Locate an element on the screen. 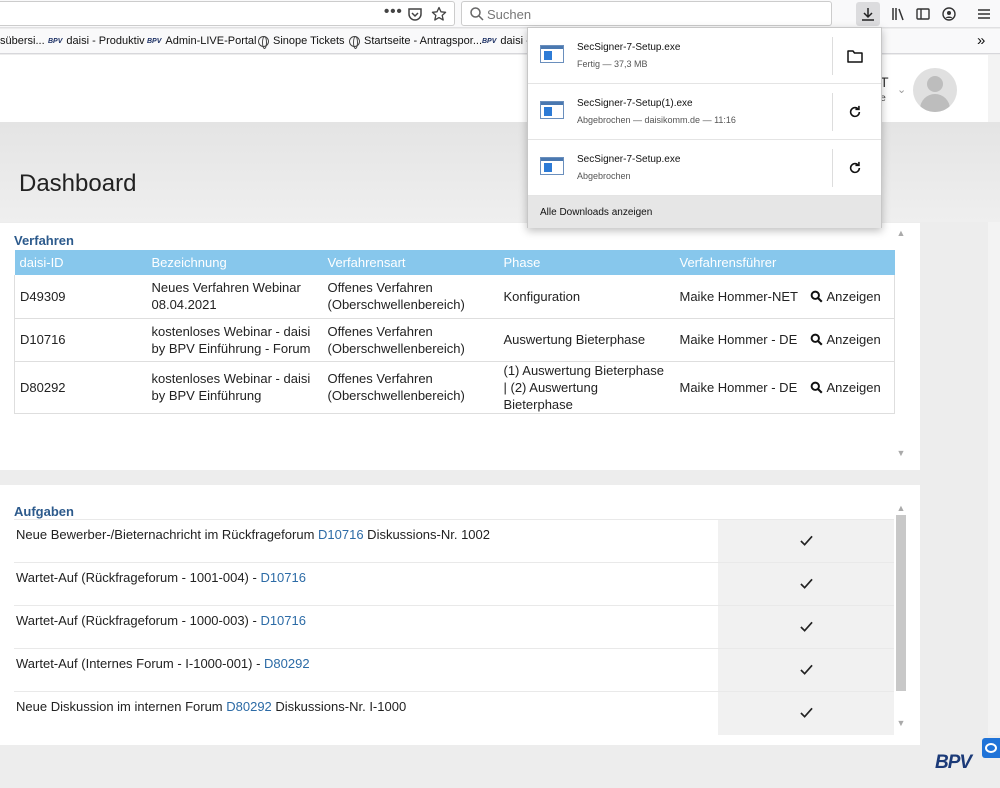 Image resolution: width=1000 pixels, height=788 pixels. cell-phase: Auswertung Bieterphase is located at coordinates (586, 340).